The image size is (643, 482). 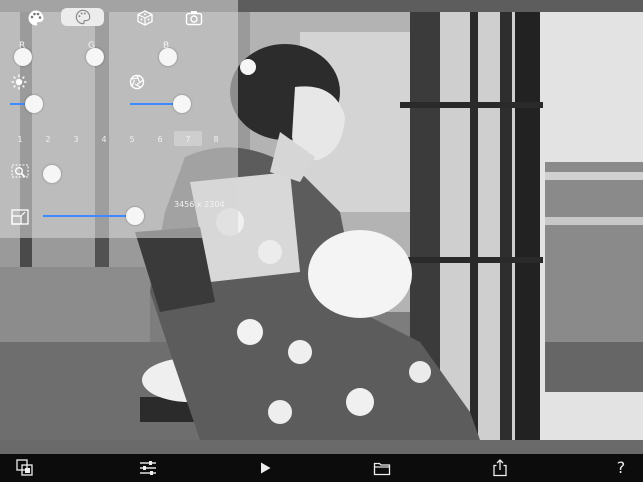 What do you see at coordinates (199, 204) in the screenshot?
I see `image-dimensions: 3456 x 2304` at bounding box center [199, 204].